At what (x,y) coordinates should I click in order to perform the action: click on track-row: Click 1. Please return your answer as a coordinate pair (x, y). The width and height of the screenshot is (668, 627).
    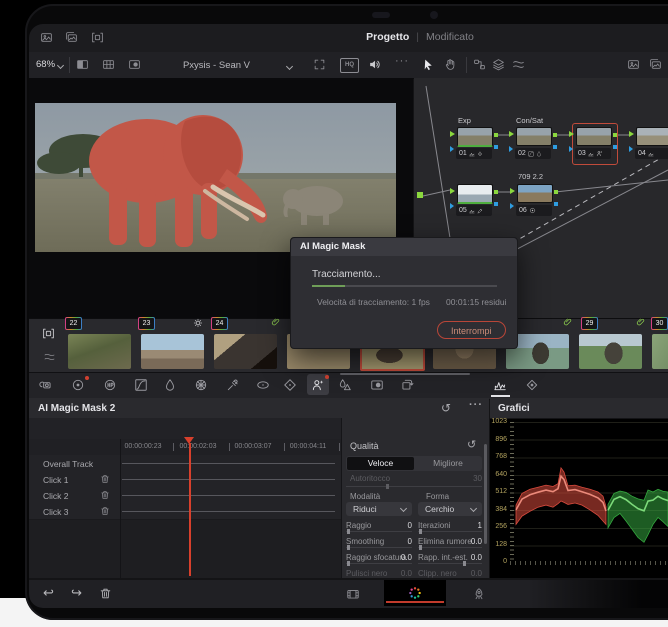
    Looking at the image, I should click on (185, 479).